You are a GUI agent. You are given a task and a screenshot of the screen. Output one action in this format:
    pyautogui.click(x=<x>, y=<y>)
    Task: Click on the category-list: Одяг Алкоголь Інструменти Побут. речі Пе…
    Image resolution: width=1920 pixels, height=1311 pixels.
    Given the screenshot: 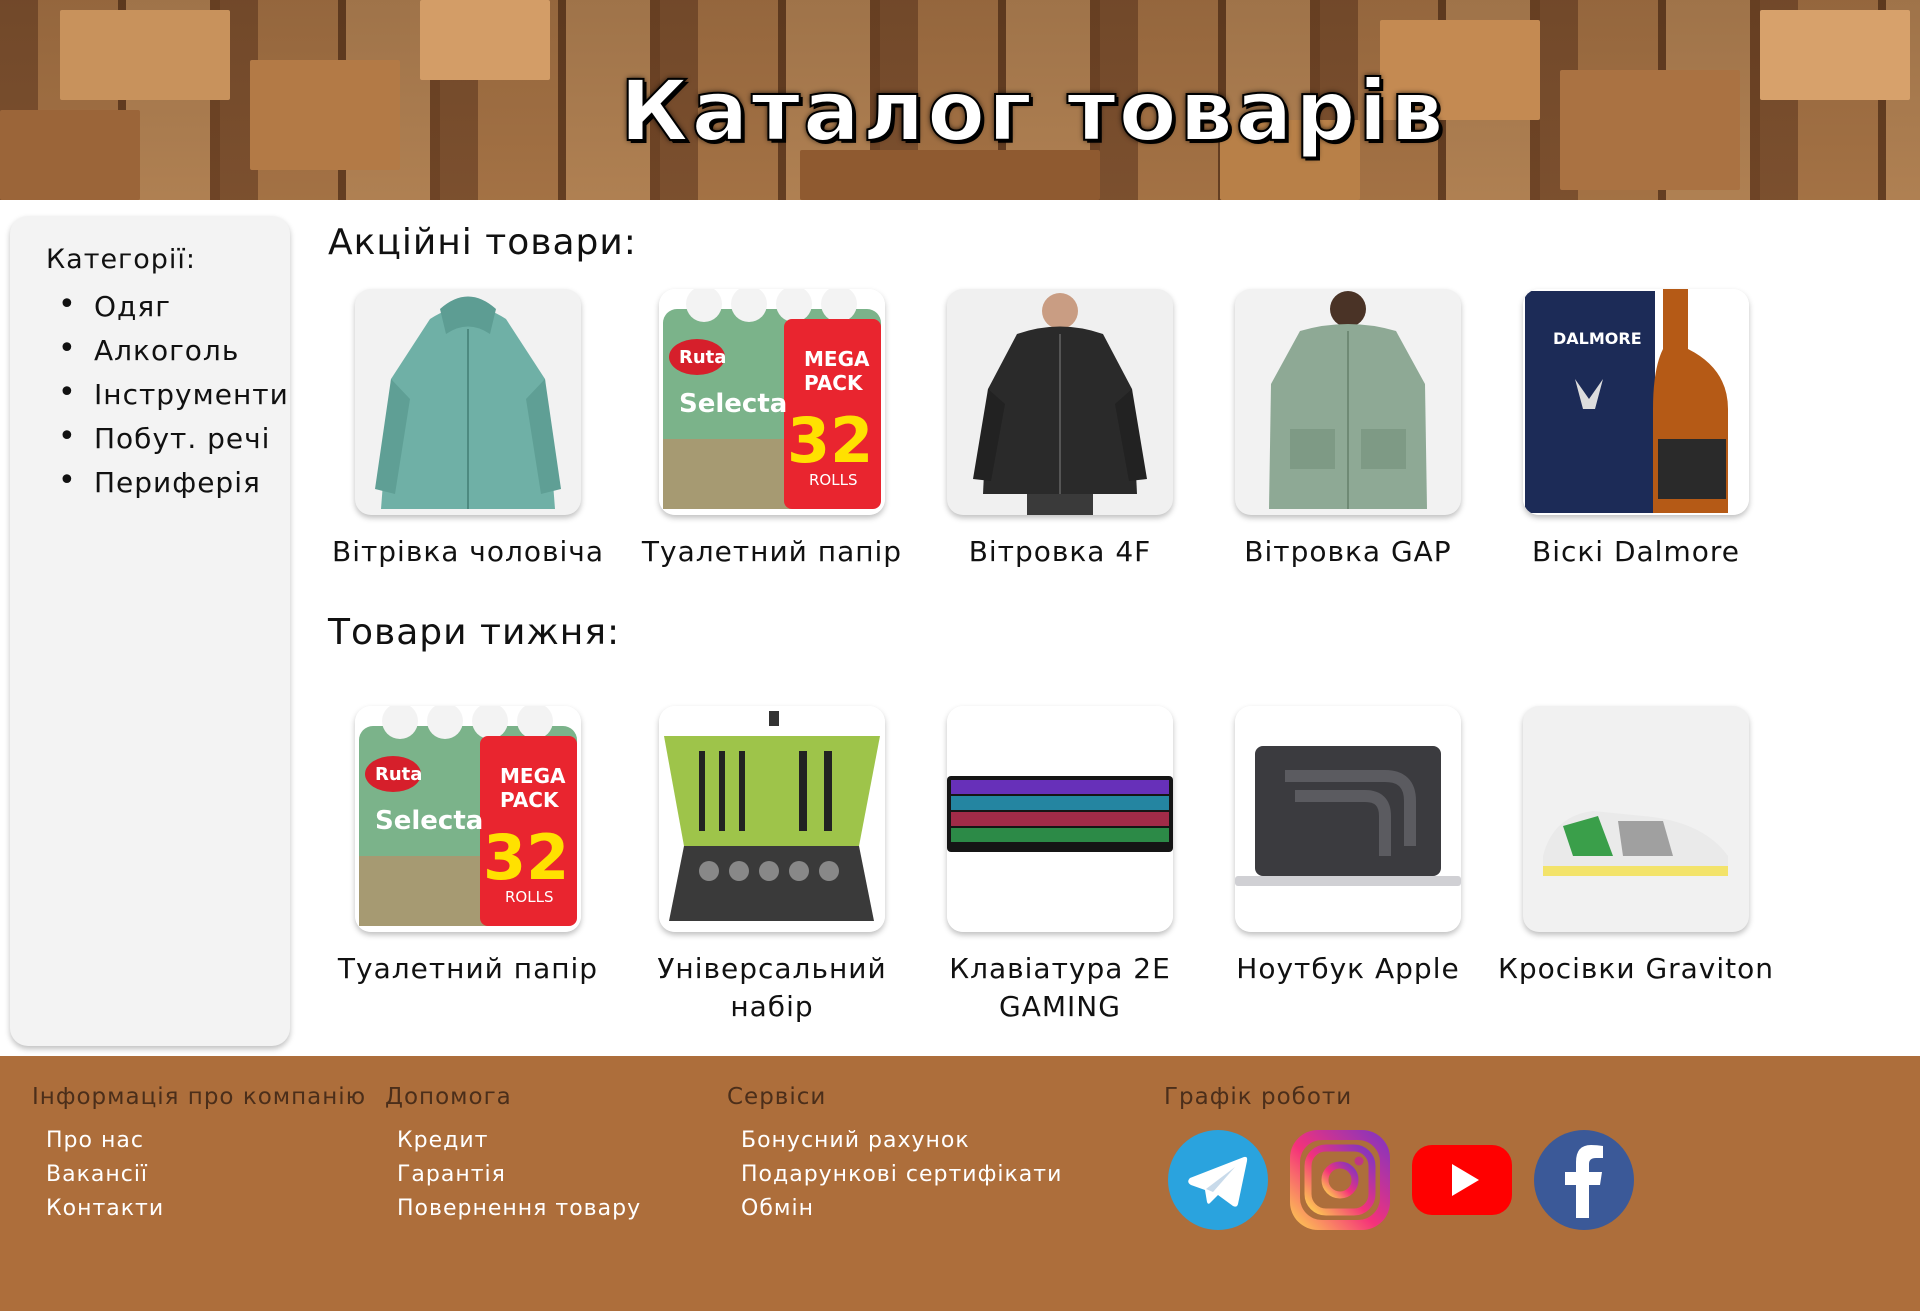 What is the action you would take?
    pyautogui.click(x=168, y=396)
    